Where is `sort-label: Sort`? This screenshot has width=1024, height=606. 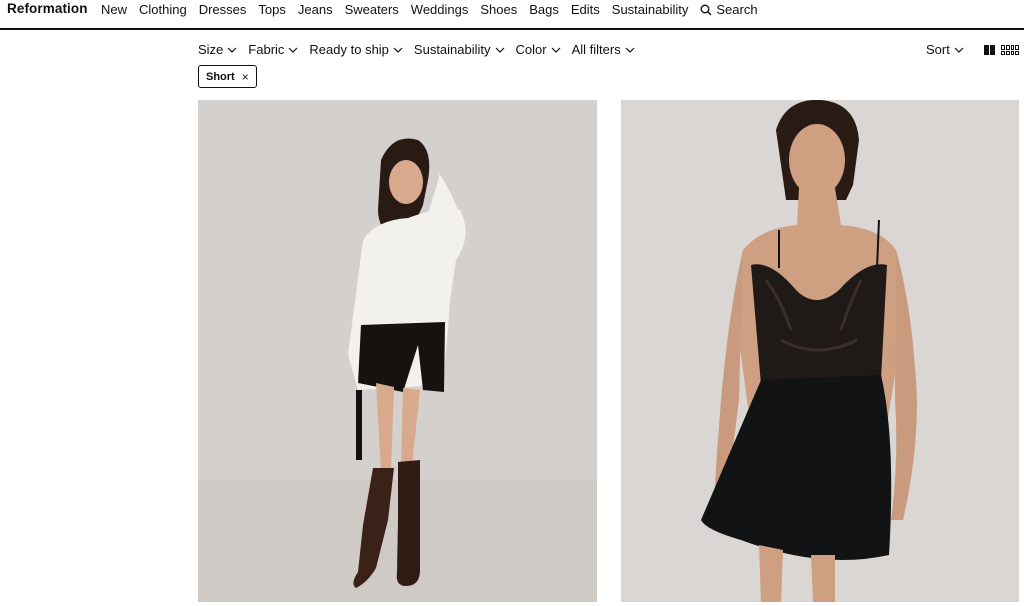 sort-label: Sort is located at coordinates (938, 49).